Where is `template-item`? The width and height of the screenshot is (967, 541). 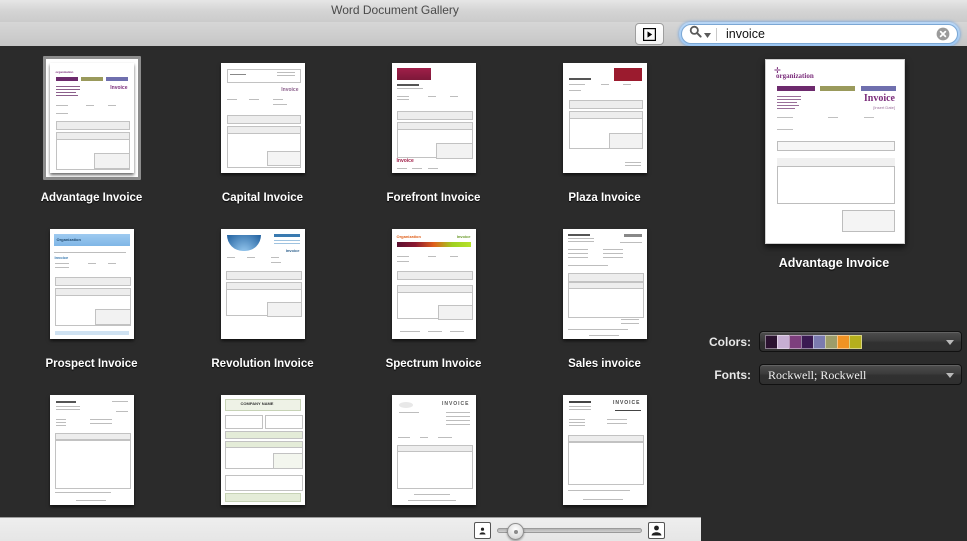
template-item is located at coordinates (91, 450).